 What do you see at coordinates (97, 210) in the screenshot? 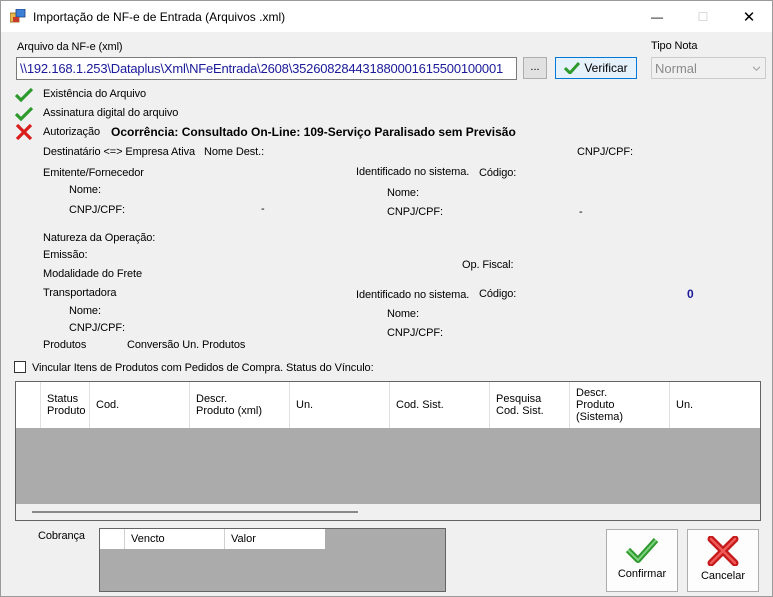
I see `emitente-cnpj-label: CNPJ/CPF:` at bounding box center [97, 210].